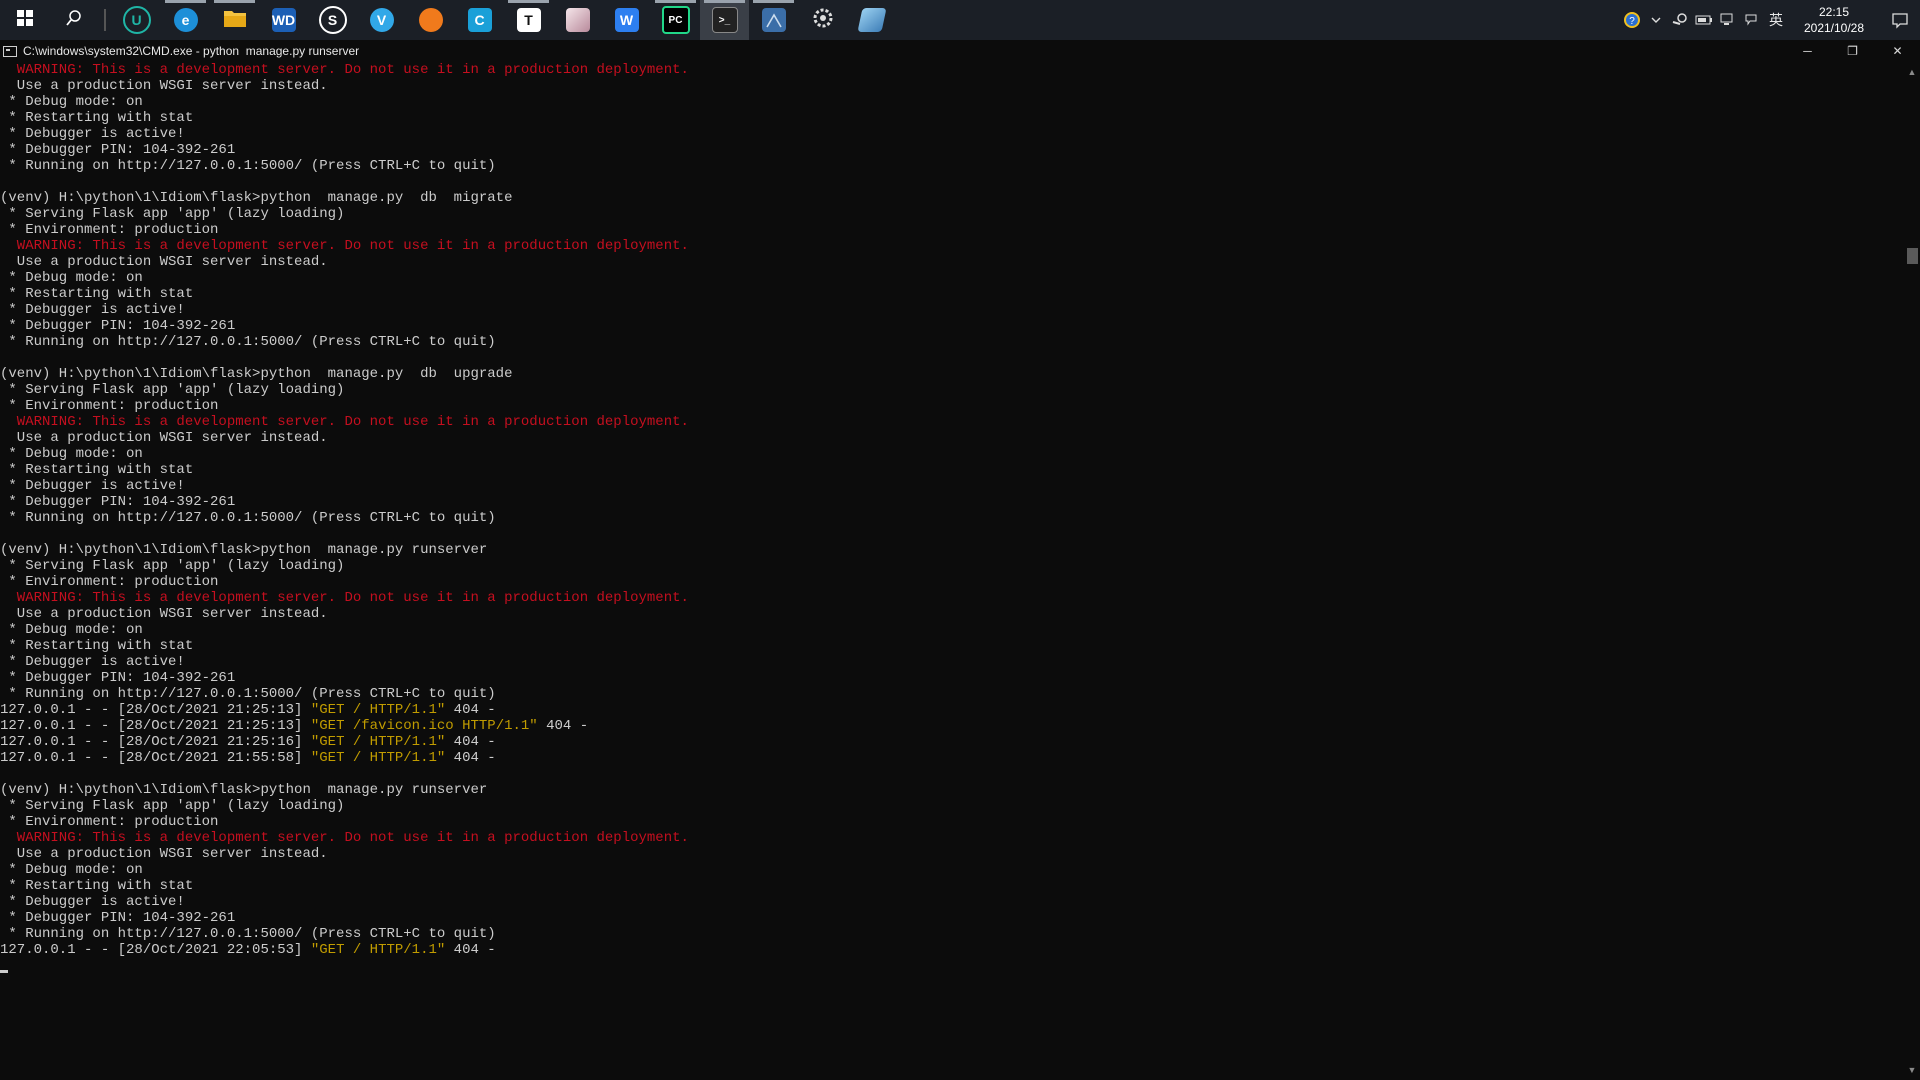 This screenshot has width=1920, height=1080. What do you see at coordinates (10, 51) in the screenshot?
I see `console-window-icon` at bounding box center [10, 51].